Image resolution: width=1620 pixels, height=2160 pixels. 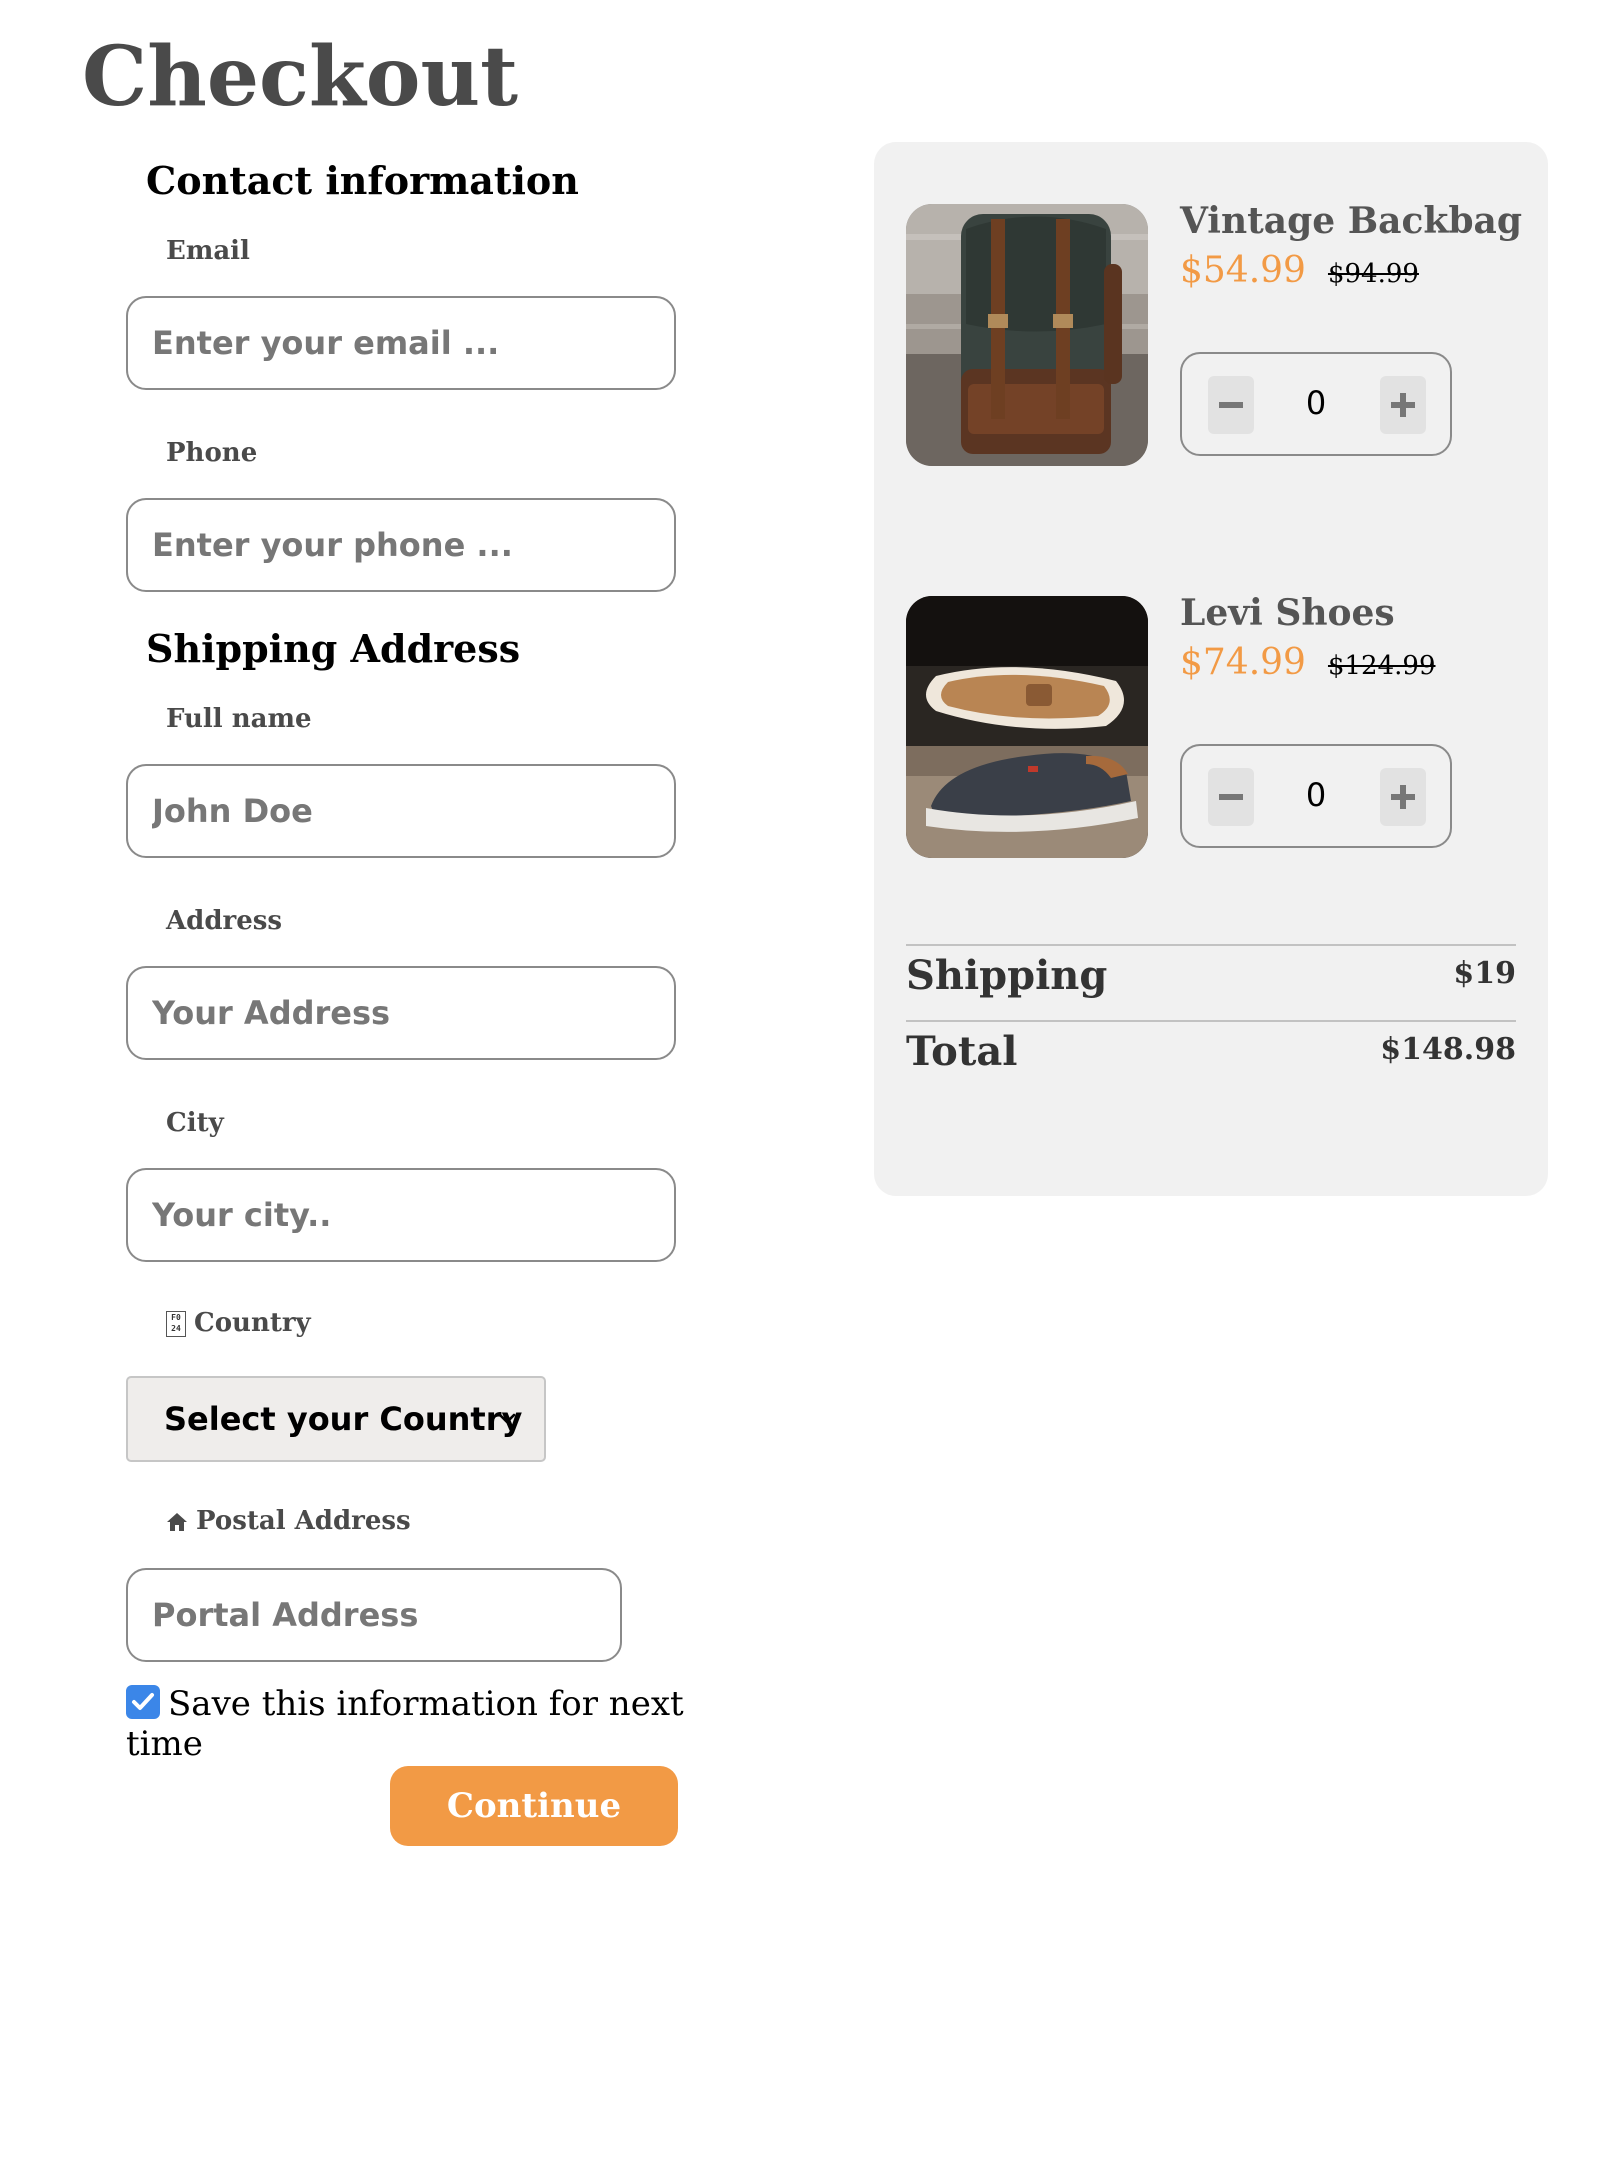 I want to click on phone-field, so click(x=401, y=545).